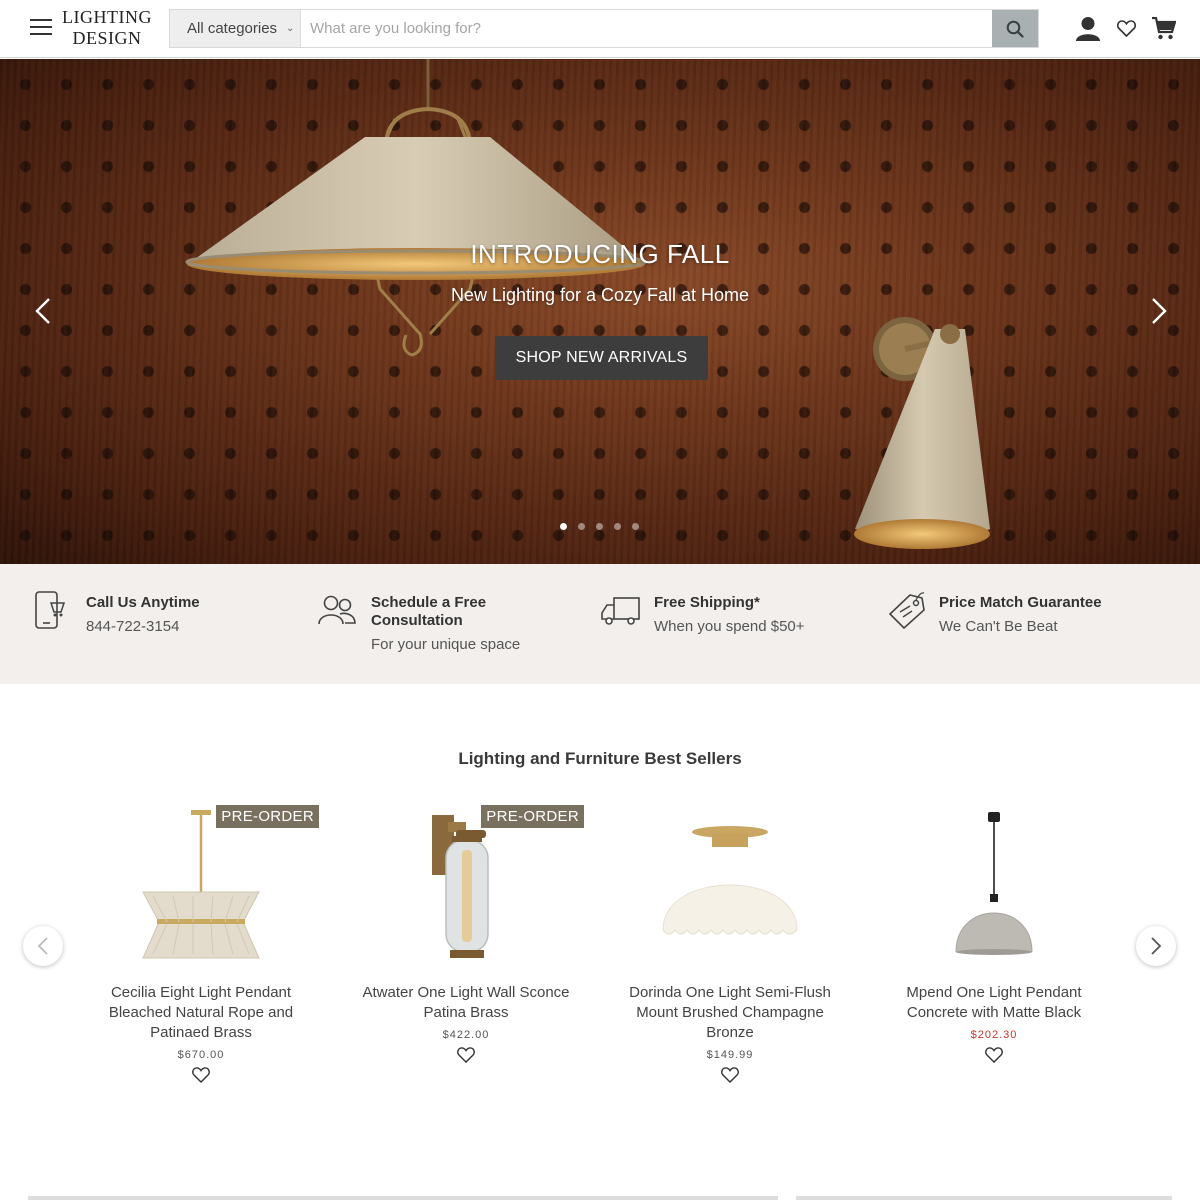  Describe the element at coordinates (44, 311) in the screenshot. I see `hero-prev-arrow` at that location.